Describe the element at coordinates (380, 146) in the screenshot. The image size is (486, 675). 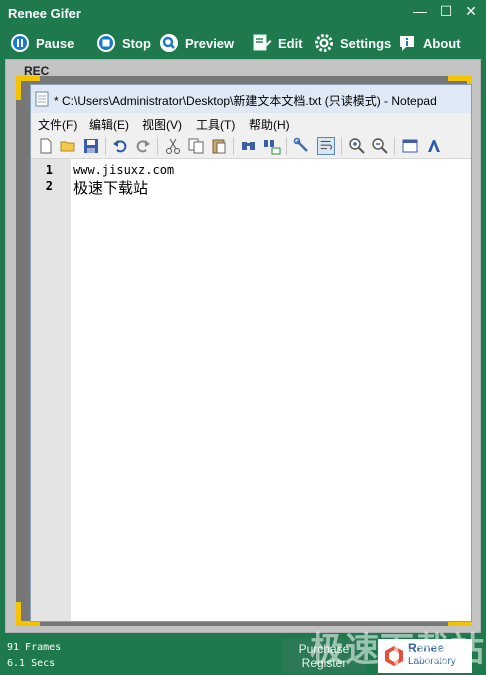
I see `zoom-out-icon` at that location.